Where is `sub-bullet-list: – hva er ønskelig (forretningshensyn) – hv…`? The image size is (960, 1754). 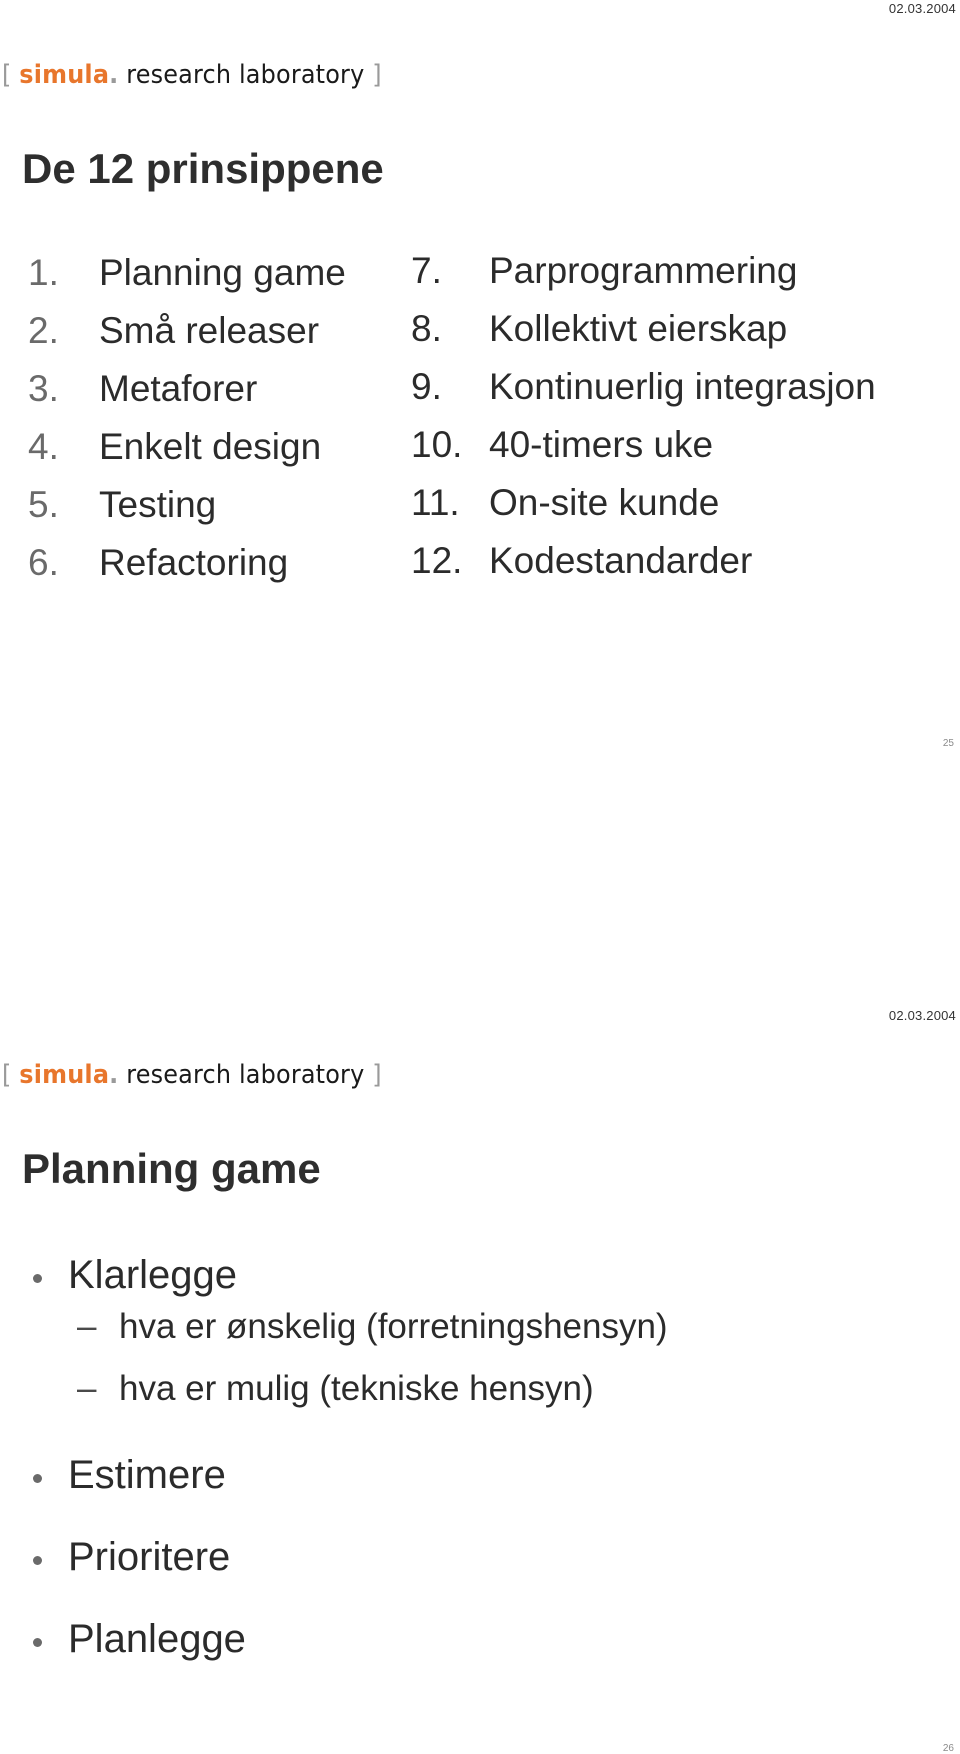 sub-bullet-list: – hva er ønskelig (forretningshensyn) – hv… is located at coordinates (368, 1371).